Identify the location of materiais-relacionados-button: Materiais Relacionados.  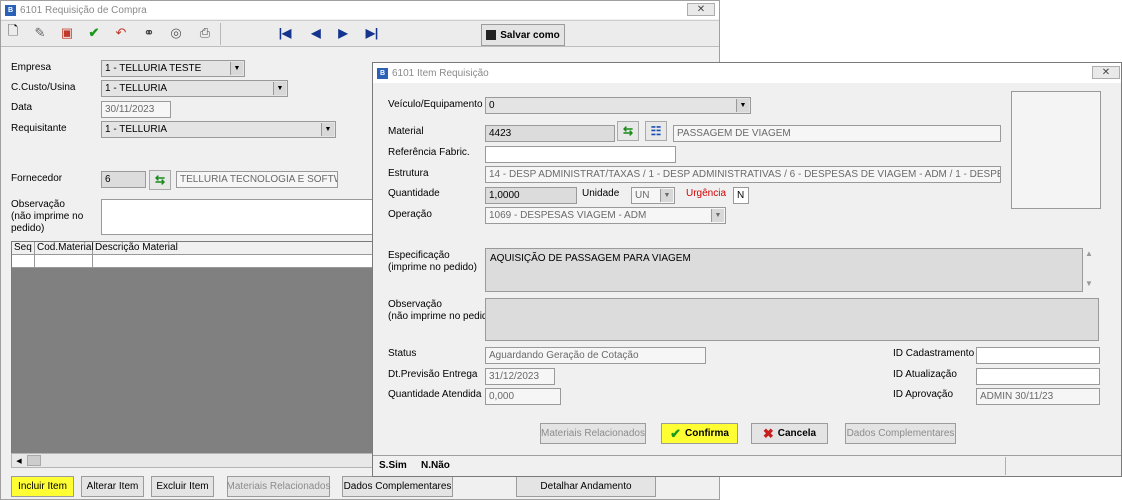
(278, 486).